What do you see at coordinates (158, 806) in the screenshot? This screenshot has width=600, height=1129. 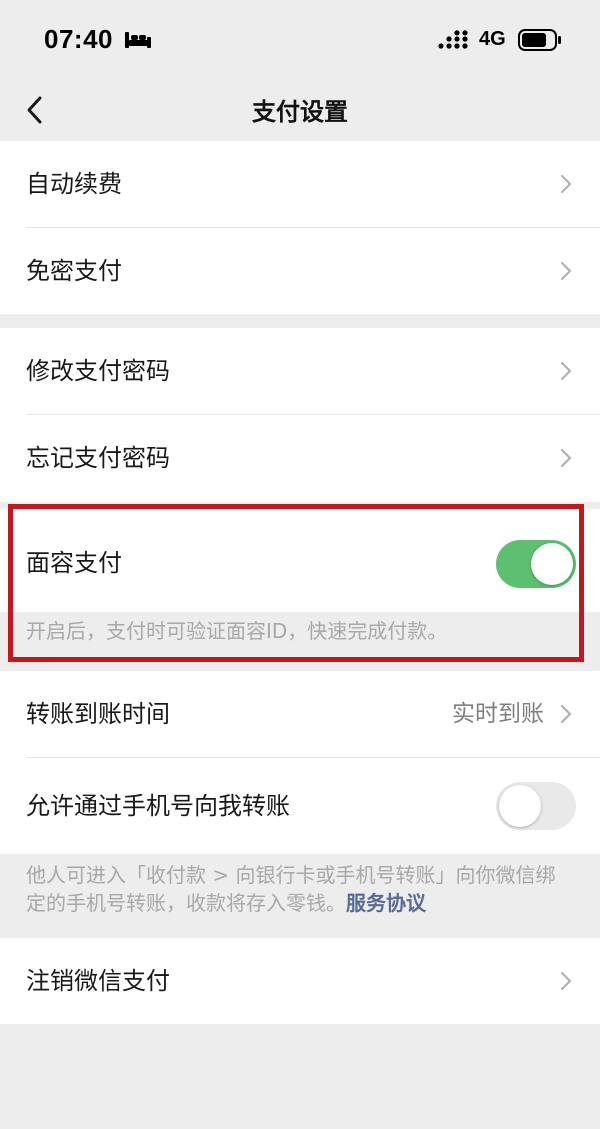 I see `row-label: 允许通过手机号向我转账` at bounding box center [158, 806].